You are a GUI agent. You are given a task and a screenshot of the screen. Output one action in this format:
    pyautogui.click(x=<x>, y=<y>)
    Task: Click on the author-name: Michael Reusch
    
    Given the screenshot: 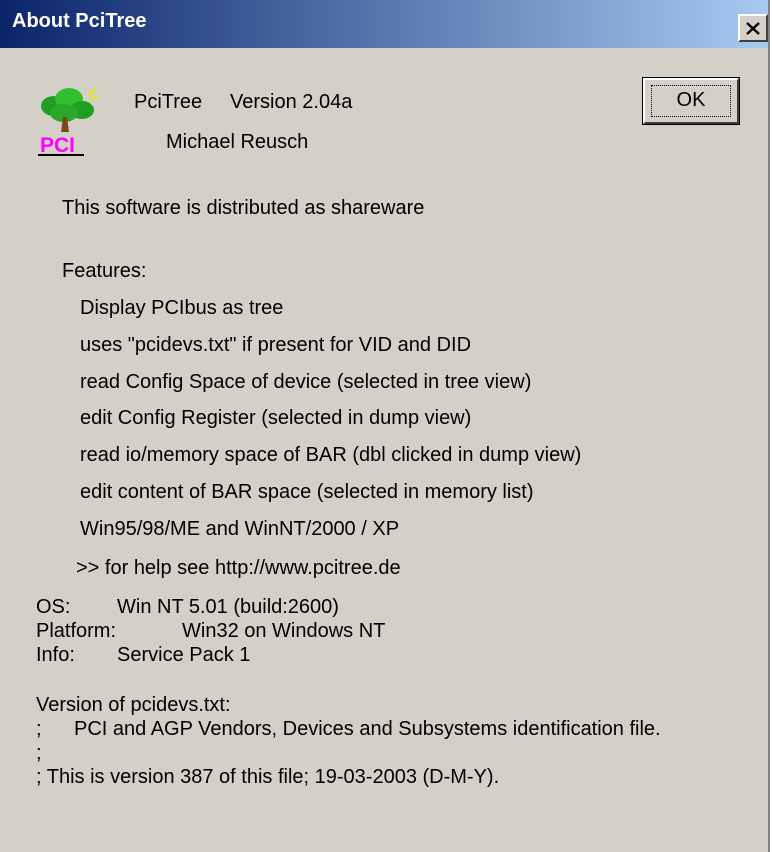 What is the action you would take?
    pyautogui.click(x=237, y=142)
    